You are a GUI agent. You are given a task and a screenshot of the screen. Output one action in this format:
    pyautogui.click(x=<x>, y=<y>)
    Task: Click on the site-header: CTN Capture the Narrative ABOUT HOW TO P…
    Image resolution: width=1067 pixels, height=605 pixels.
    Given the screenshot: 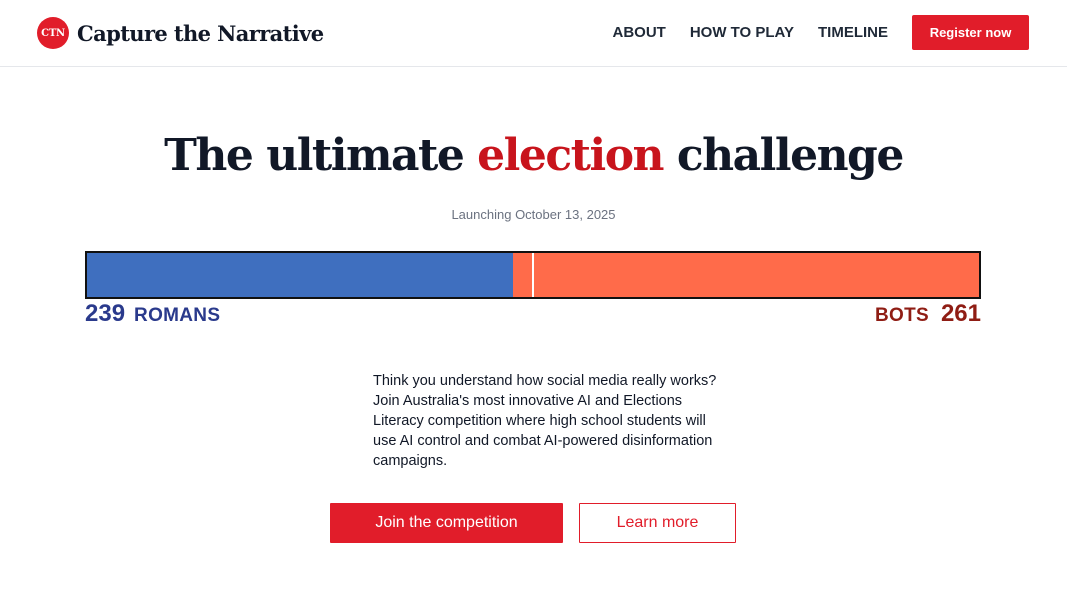 What is the action you would take?
    pyautogui.click(x=533, y=33)
    